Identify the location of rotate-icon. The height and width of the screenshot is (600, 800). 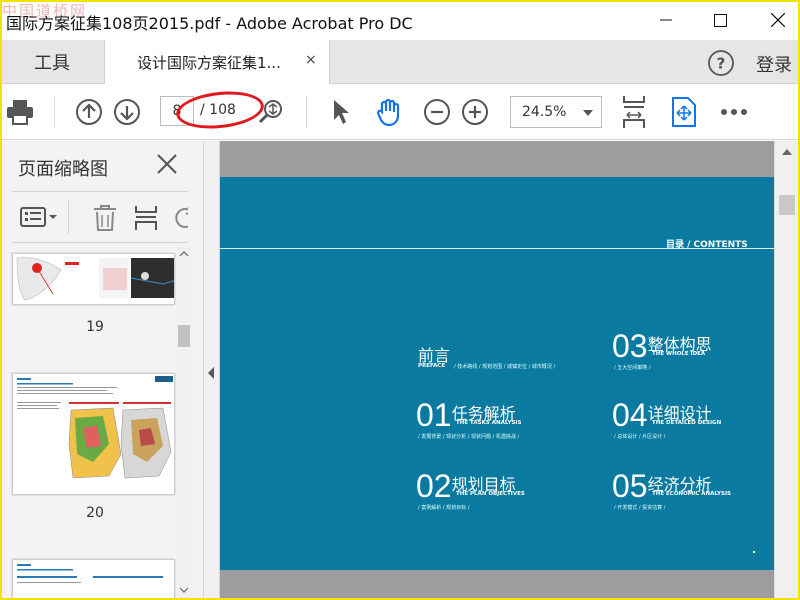
(181, 217).